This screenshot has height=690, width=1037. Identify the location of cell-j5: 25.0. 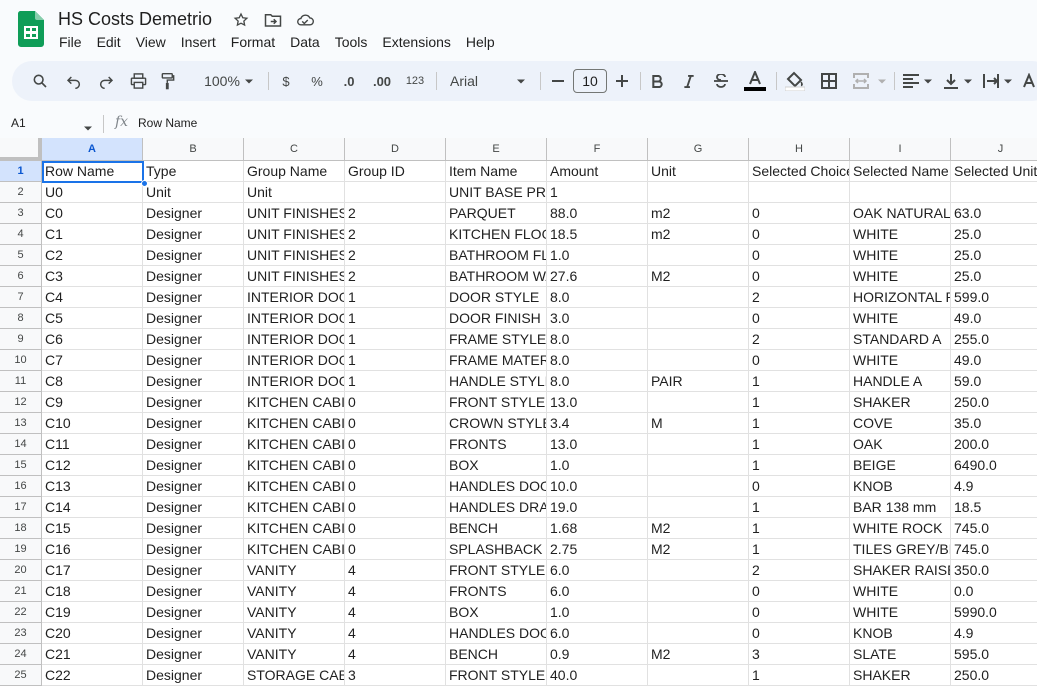
(994, 255).